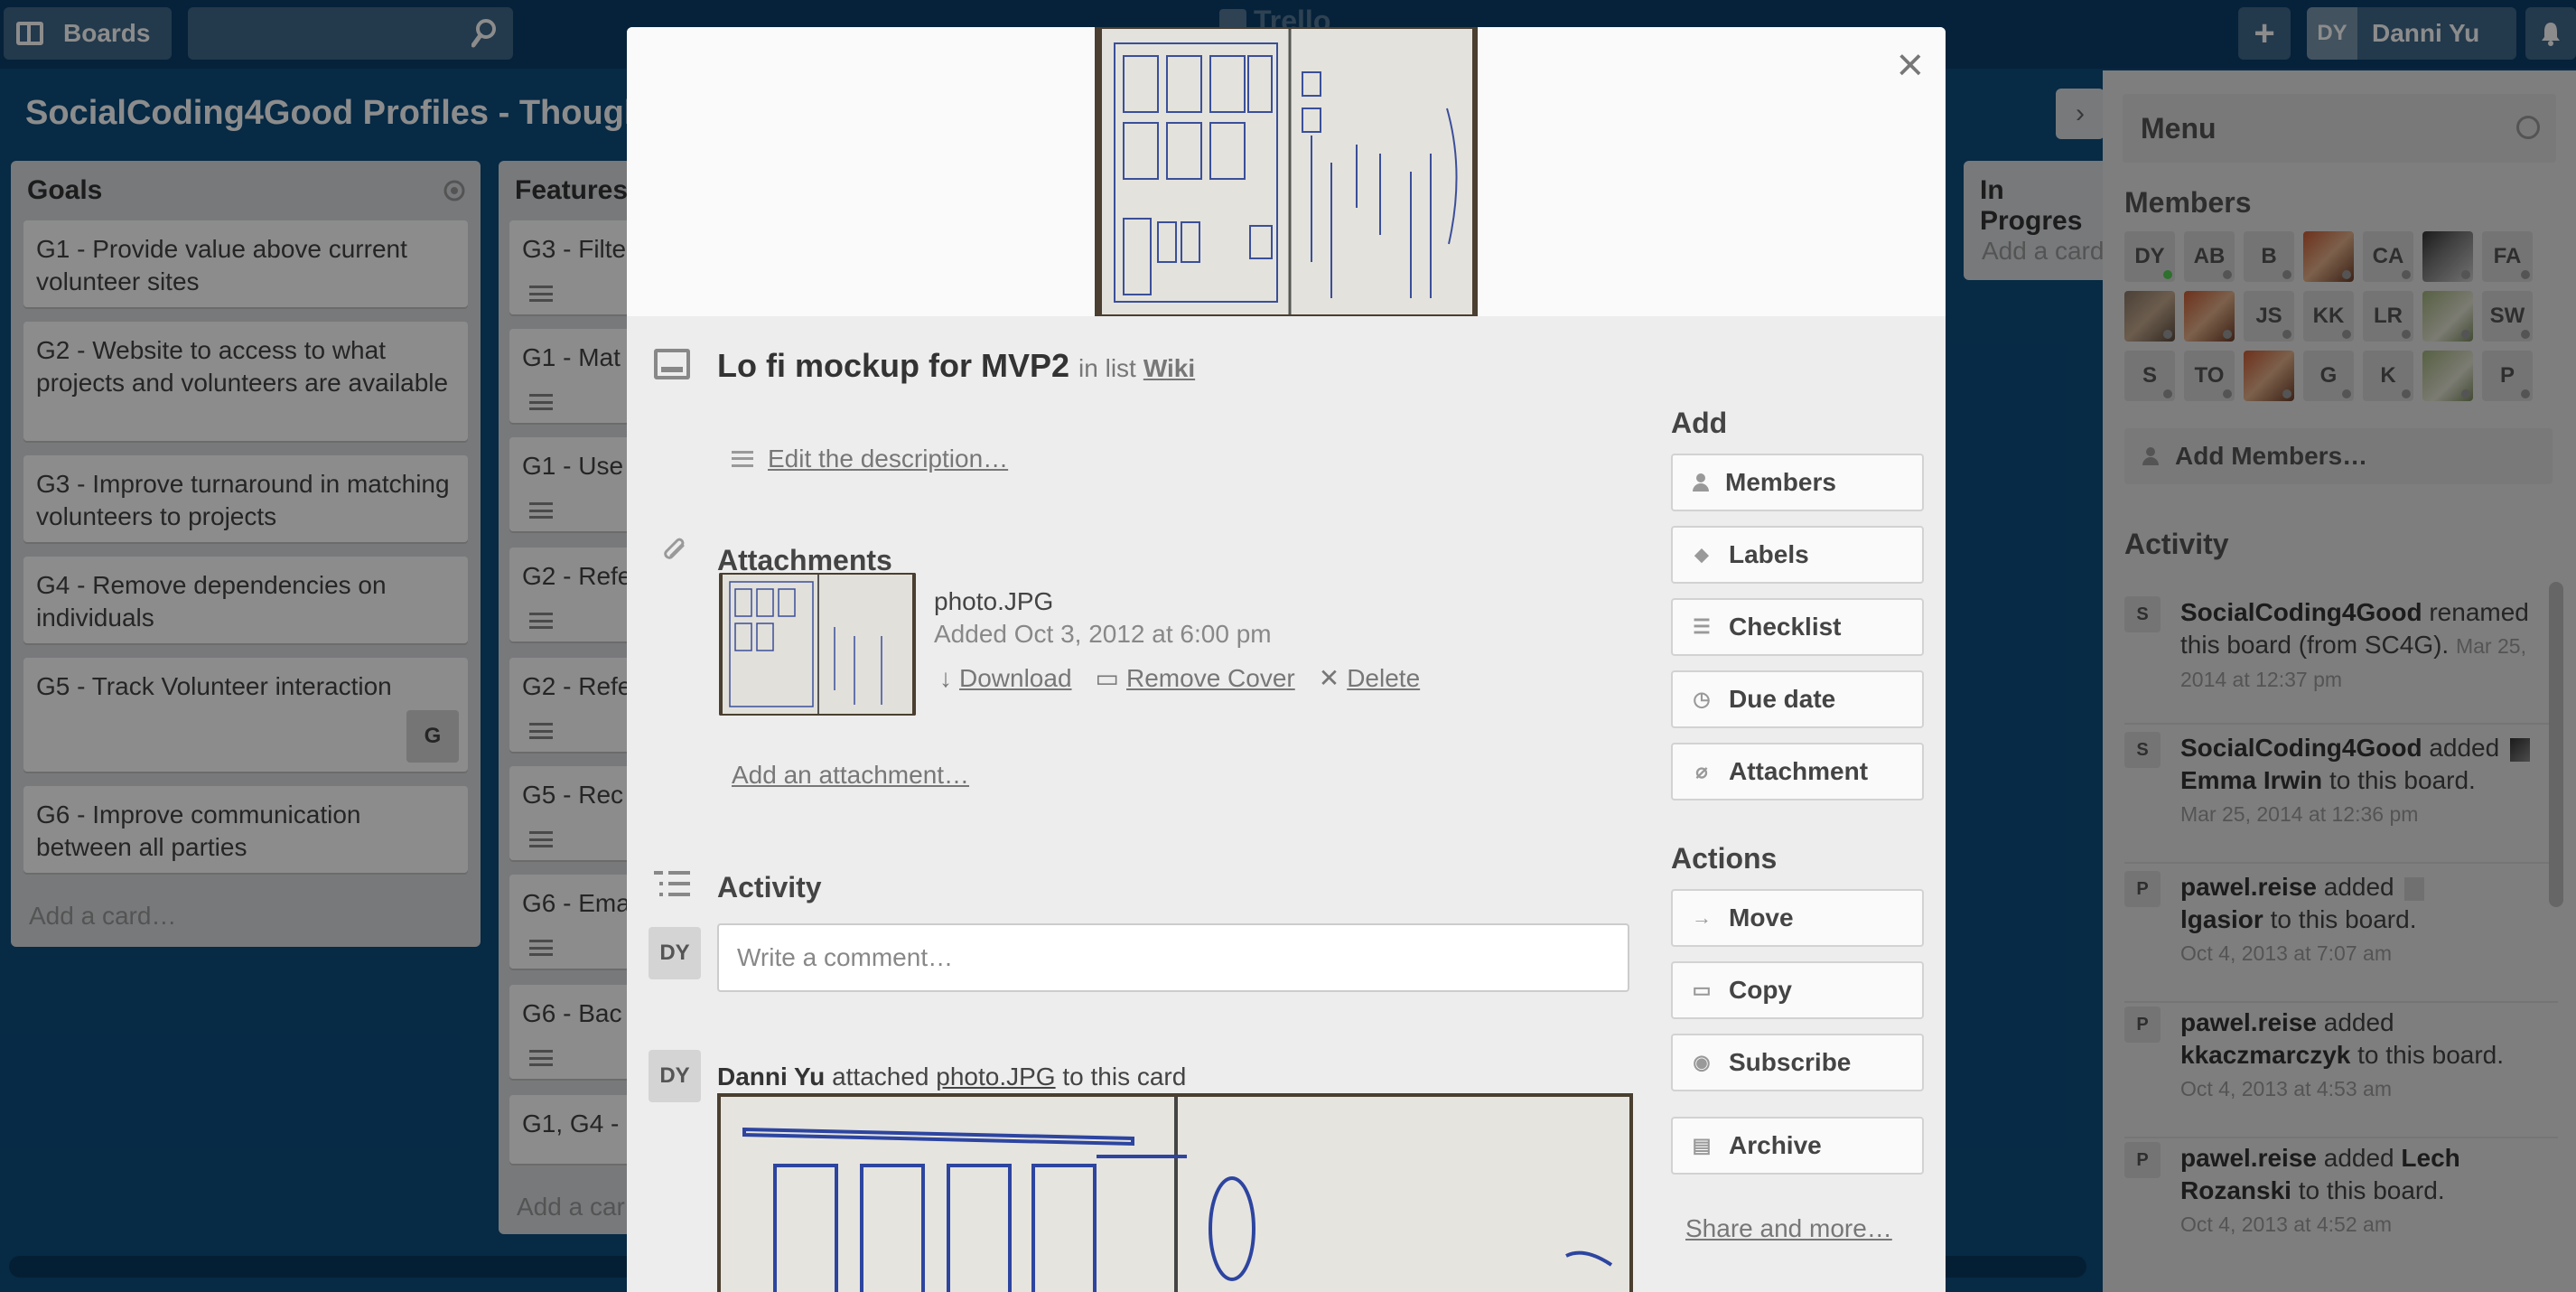 The width and height of the screenshot is (2576, 1292). Describe the element at coordinates (675, 953) in the screenshot. I see `comment-avatar: DY` at that location.